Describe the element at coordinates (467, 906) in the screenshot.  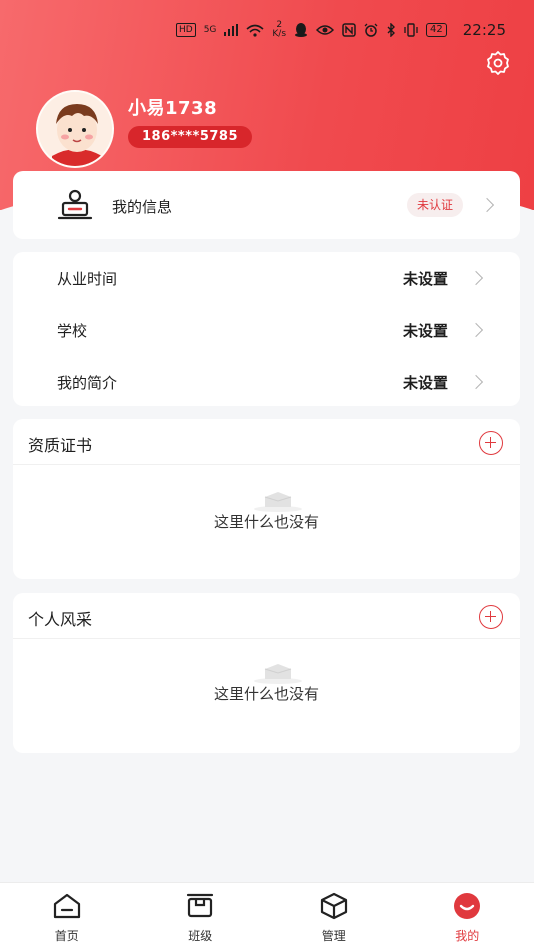
I see `profile-icon` at that location.